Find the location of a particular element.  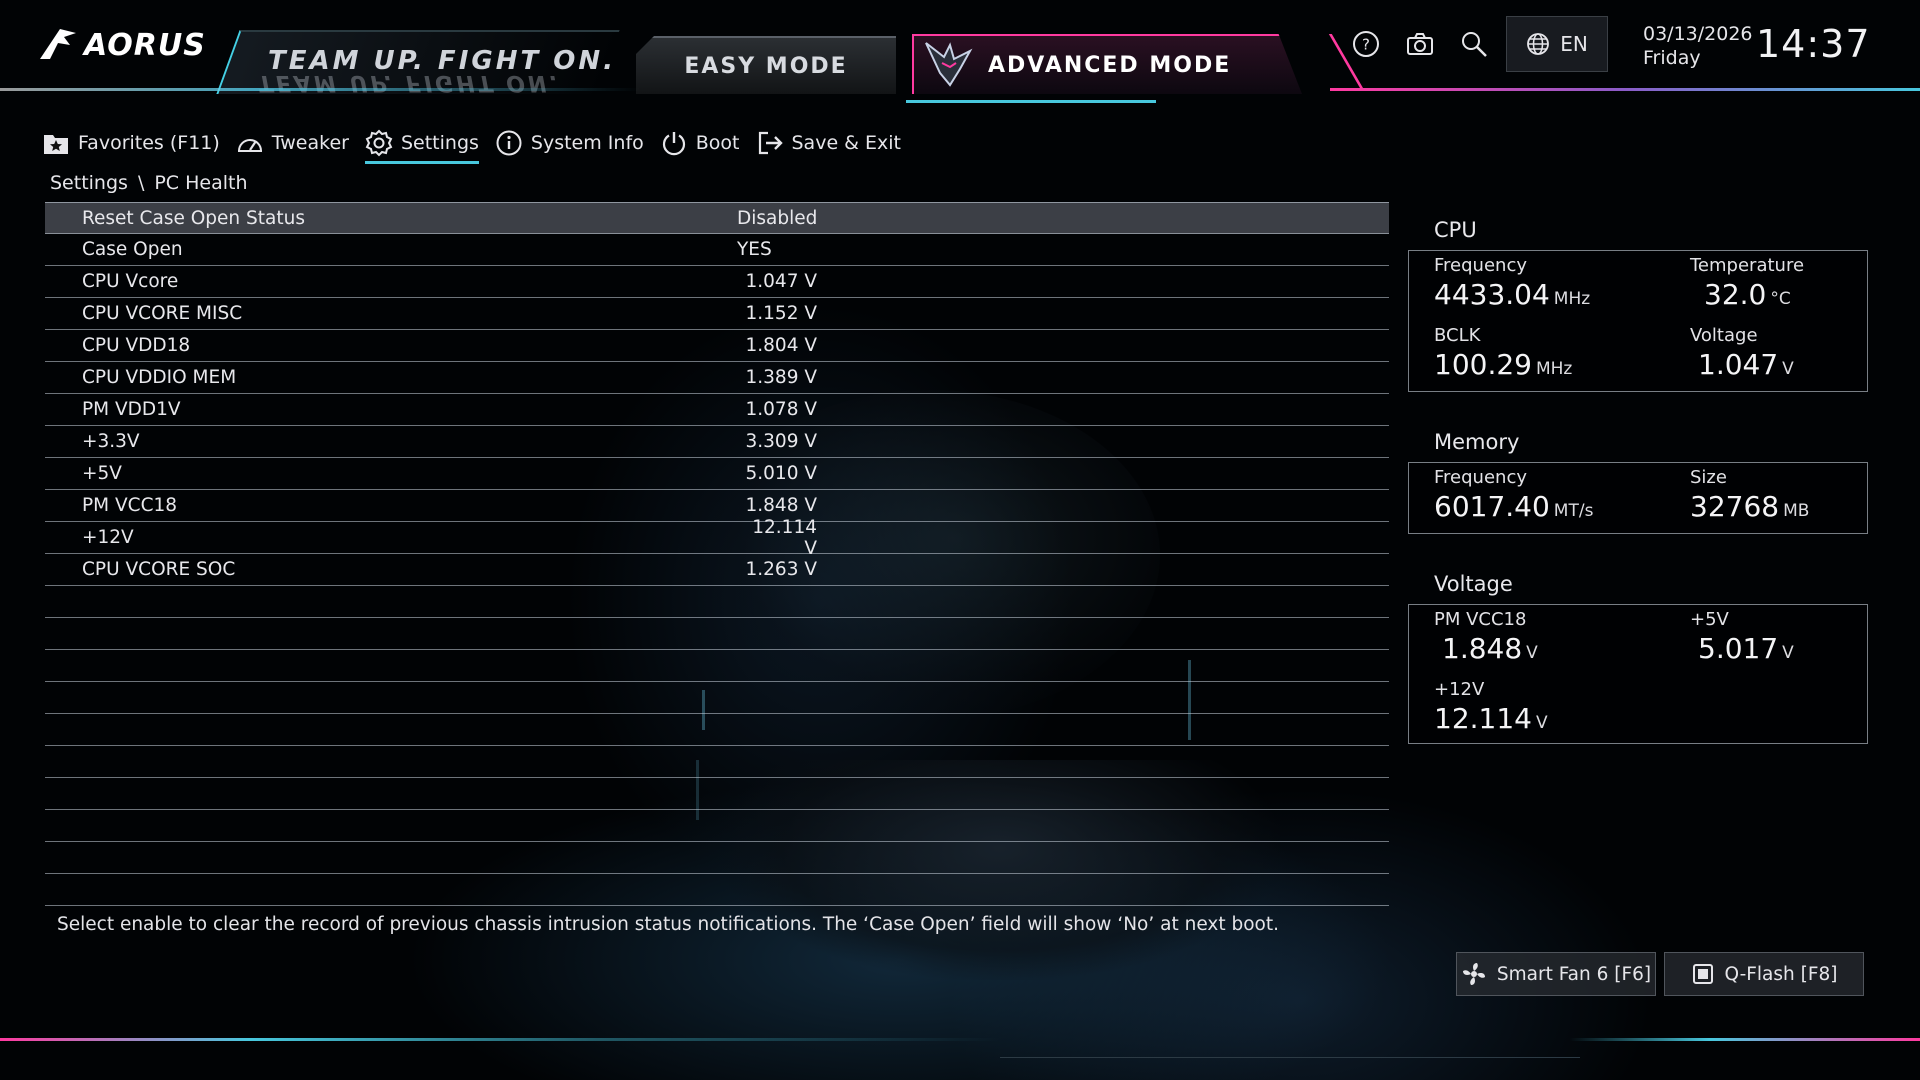

breadcrumb-root: Settings is located at coordinates (89, 183).